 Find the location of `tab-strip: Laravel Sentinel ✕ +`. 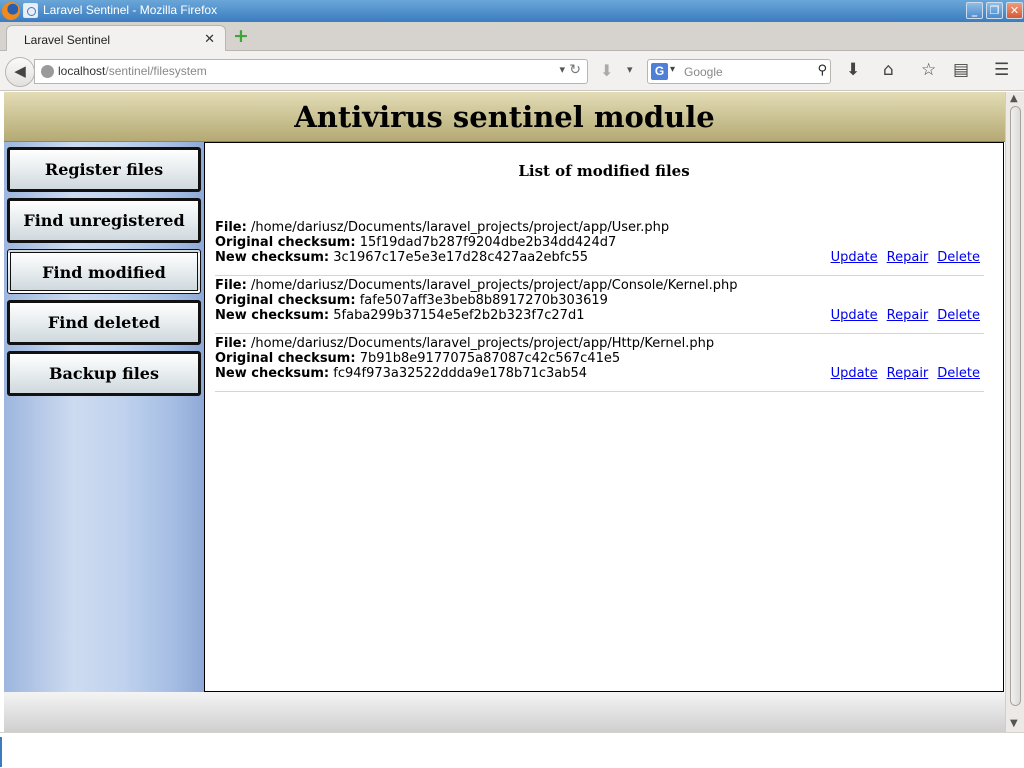

tab-strip: Laravel Sentinel ✕ + is located at coordinates (512, 37).